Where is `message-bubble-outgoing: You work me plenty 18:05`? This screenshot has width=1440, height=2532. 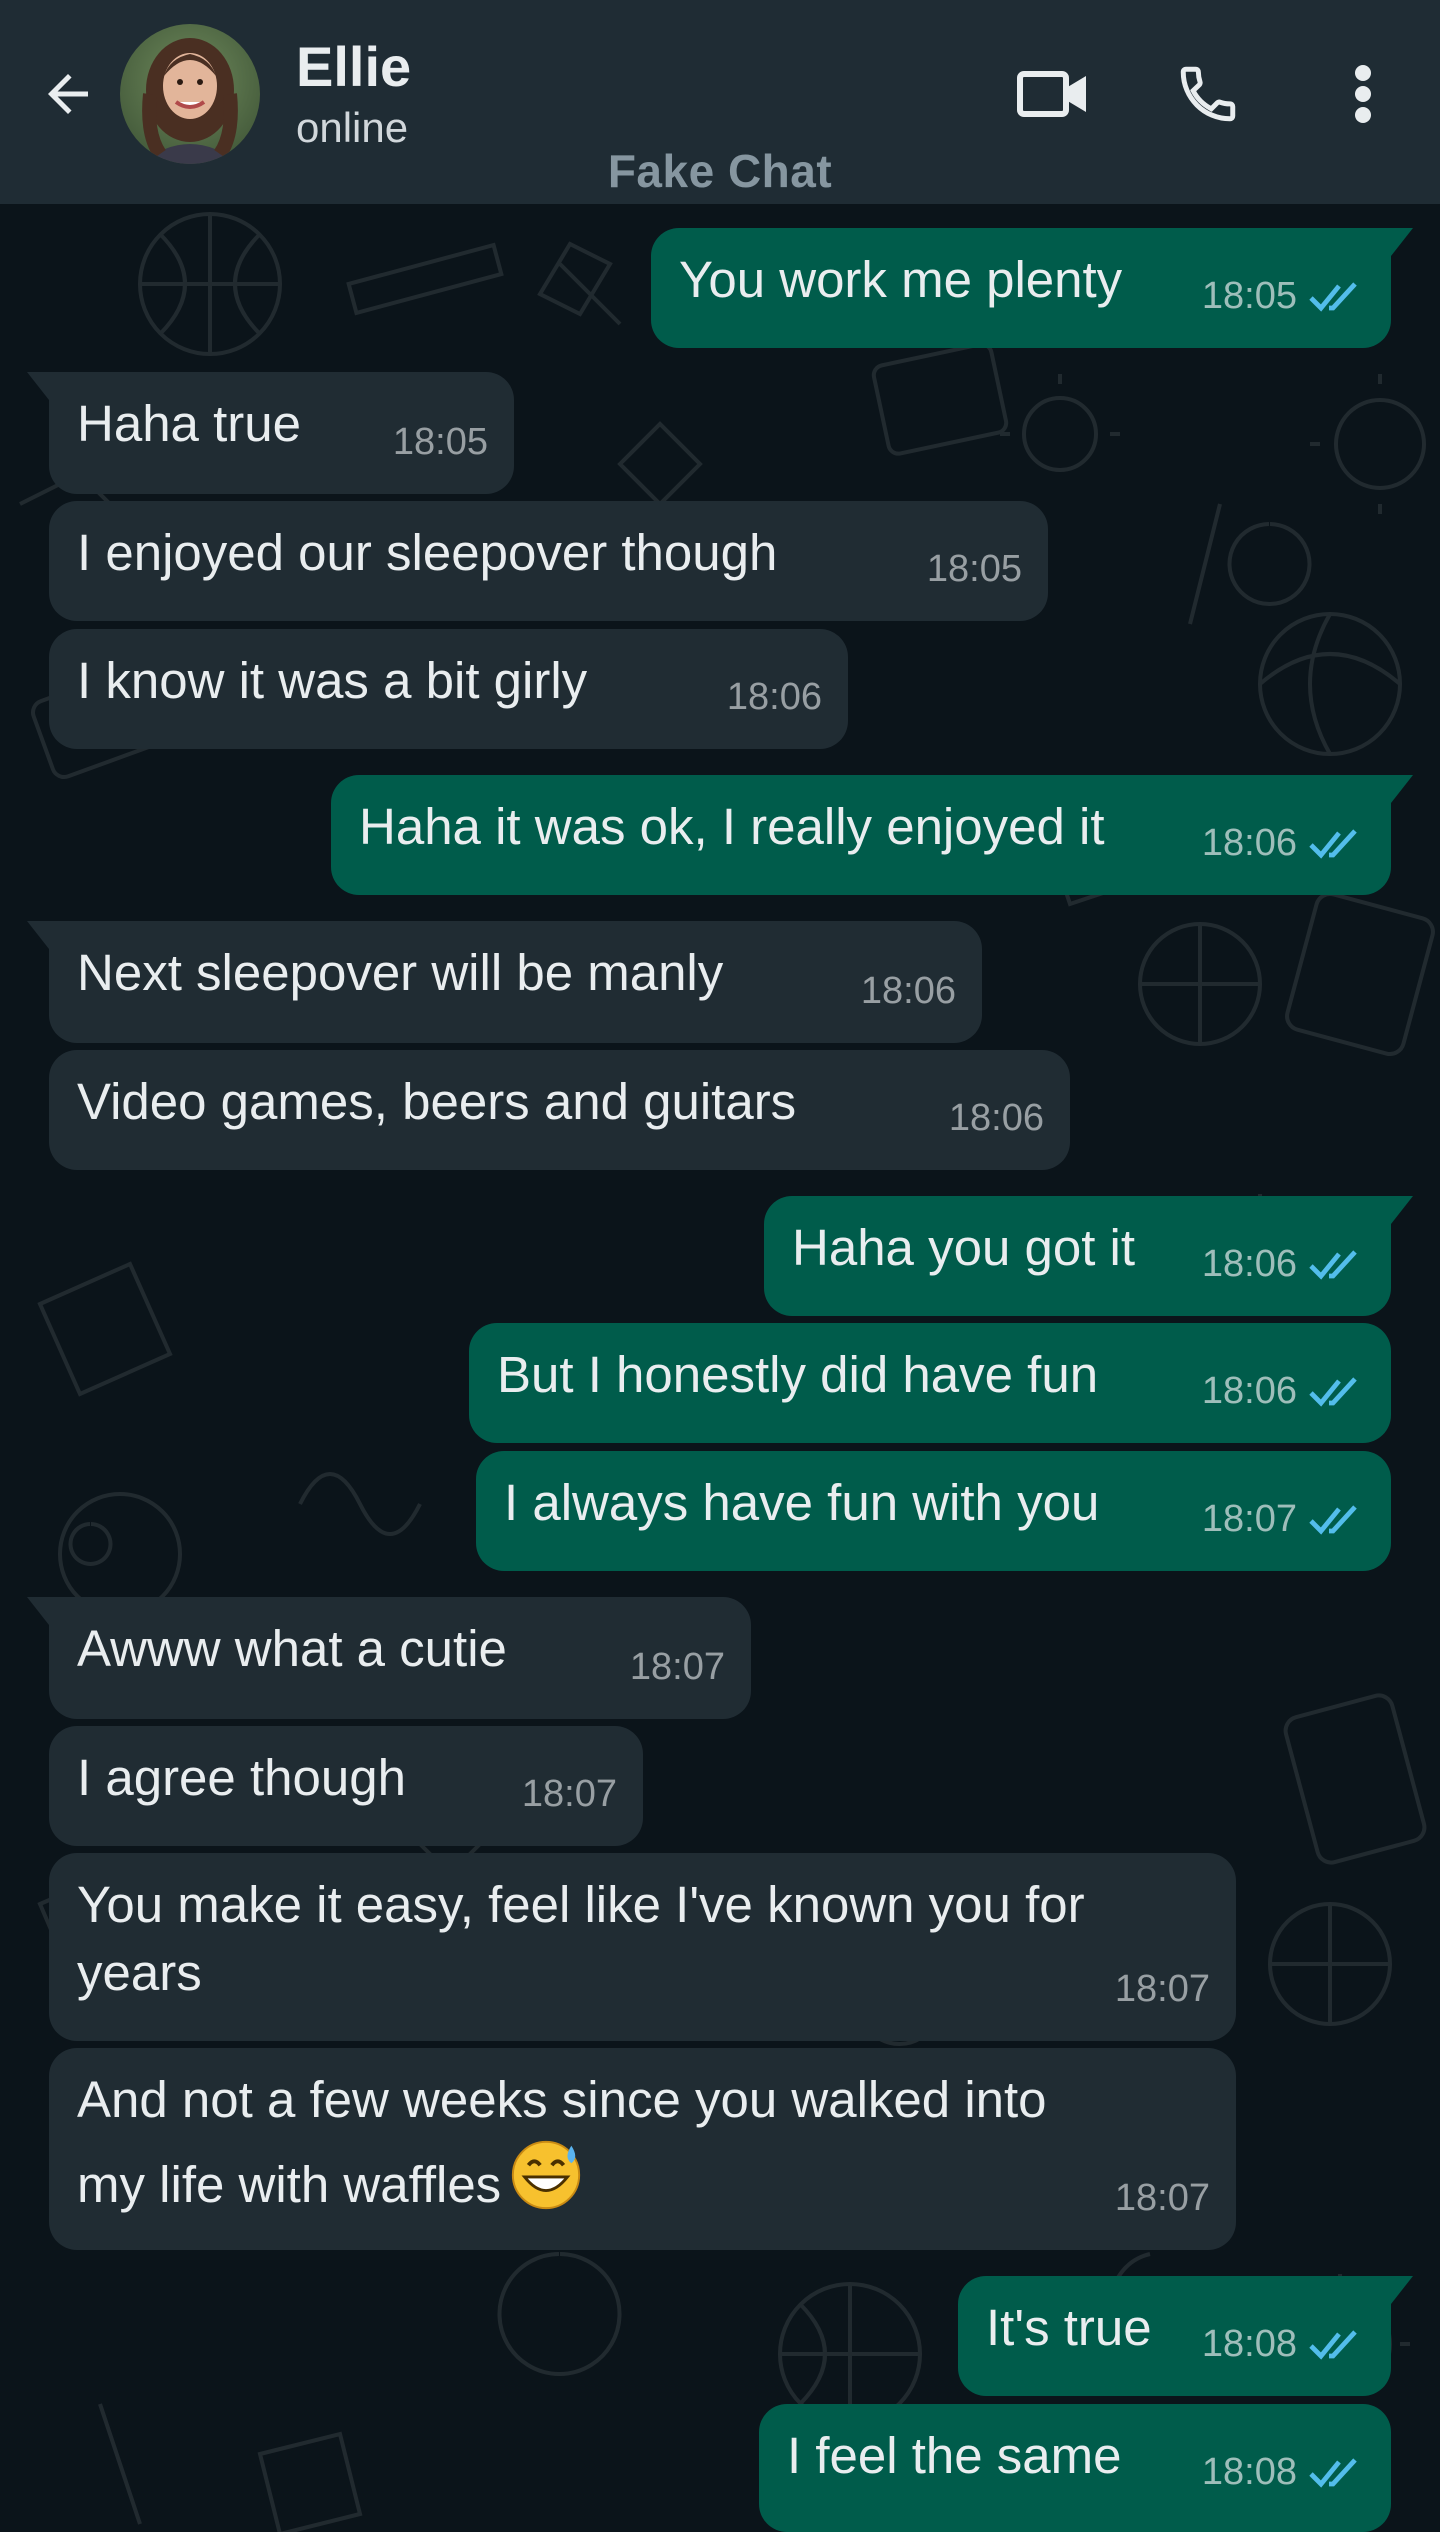 message-bubble-outgoing: You work me plenty 18:05 is located at coordinates (1032, 288).